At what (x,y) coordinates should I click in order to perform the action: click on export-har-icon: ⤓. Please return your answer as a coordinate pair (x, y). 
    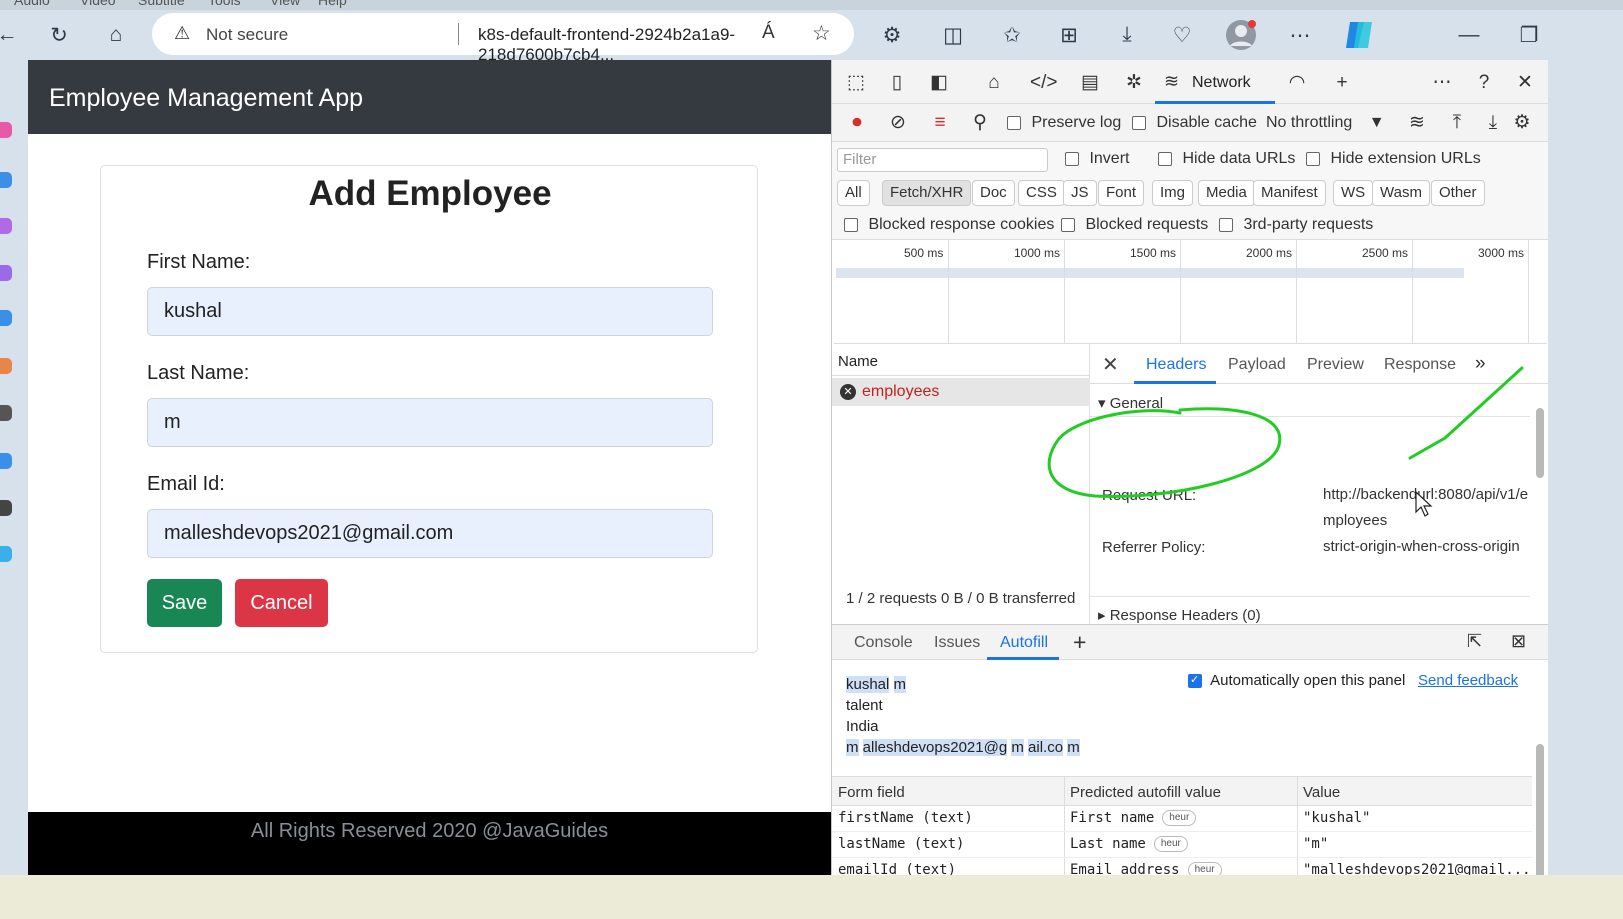
    Looking at the image, I should click on (1493, 123).